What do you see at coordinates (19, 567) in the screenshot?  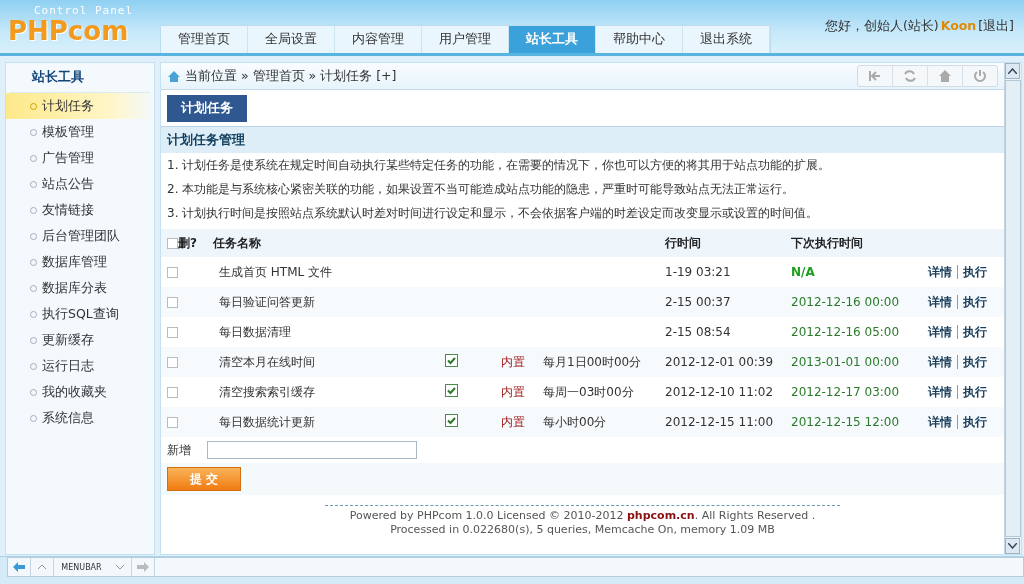 I see `left-arrow-icon` at bounding box center [19, 567].